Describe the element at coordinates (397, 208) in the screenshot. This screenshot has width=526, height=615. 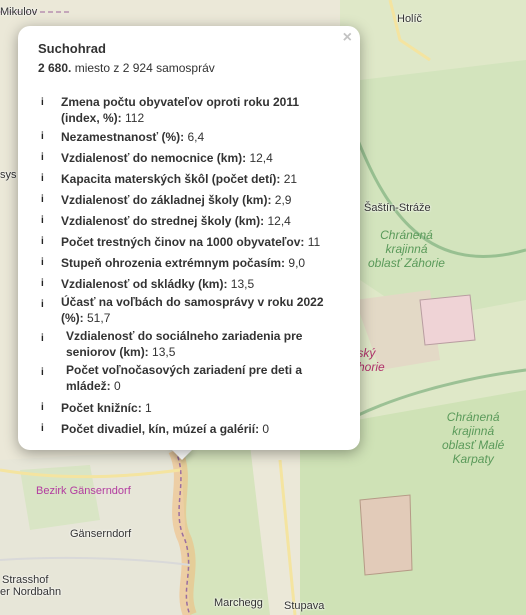
I see `map-label-sastin: Šaštín-Stráže` at that location.